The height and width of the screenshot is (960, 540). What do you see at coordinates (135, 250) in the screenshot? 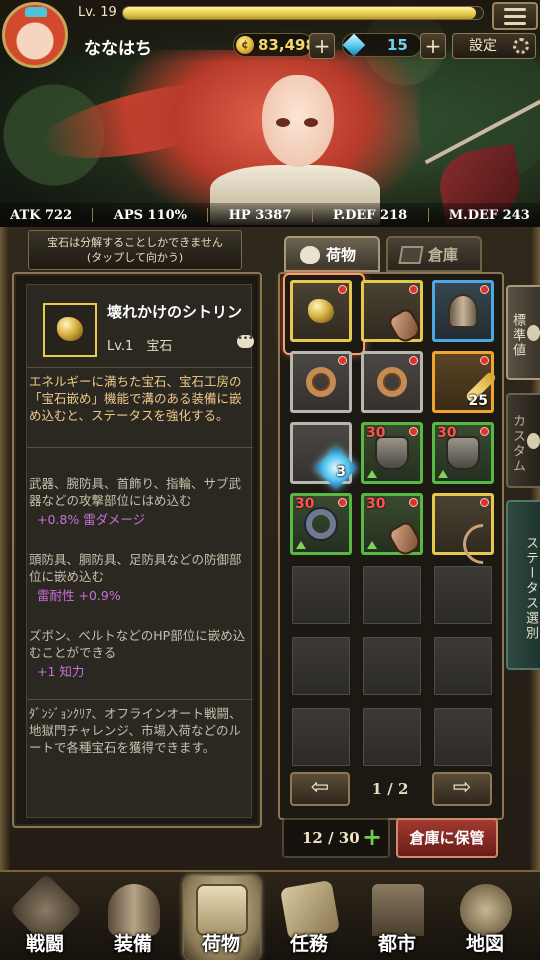
I see `gem-hint-tooltip: 宝石は分解することしかできません (タップして向かう)` at bounding box center [135, 250].